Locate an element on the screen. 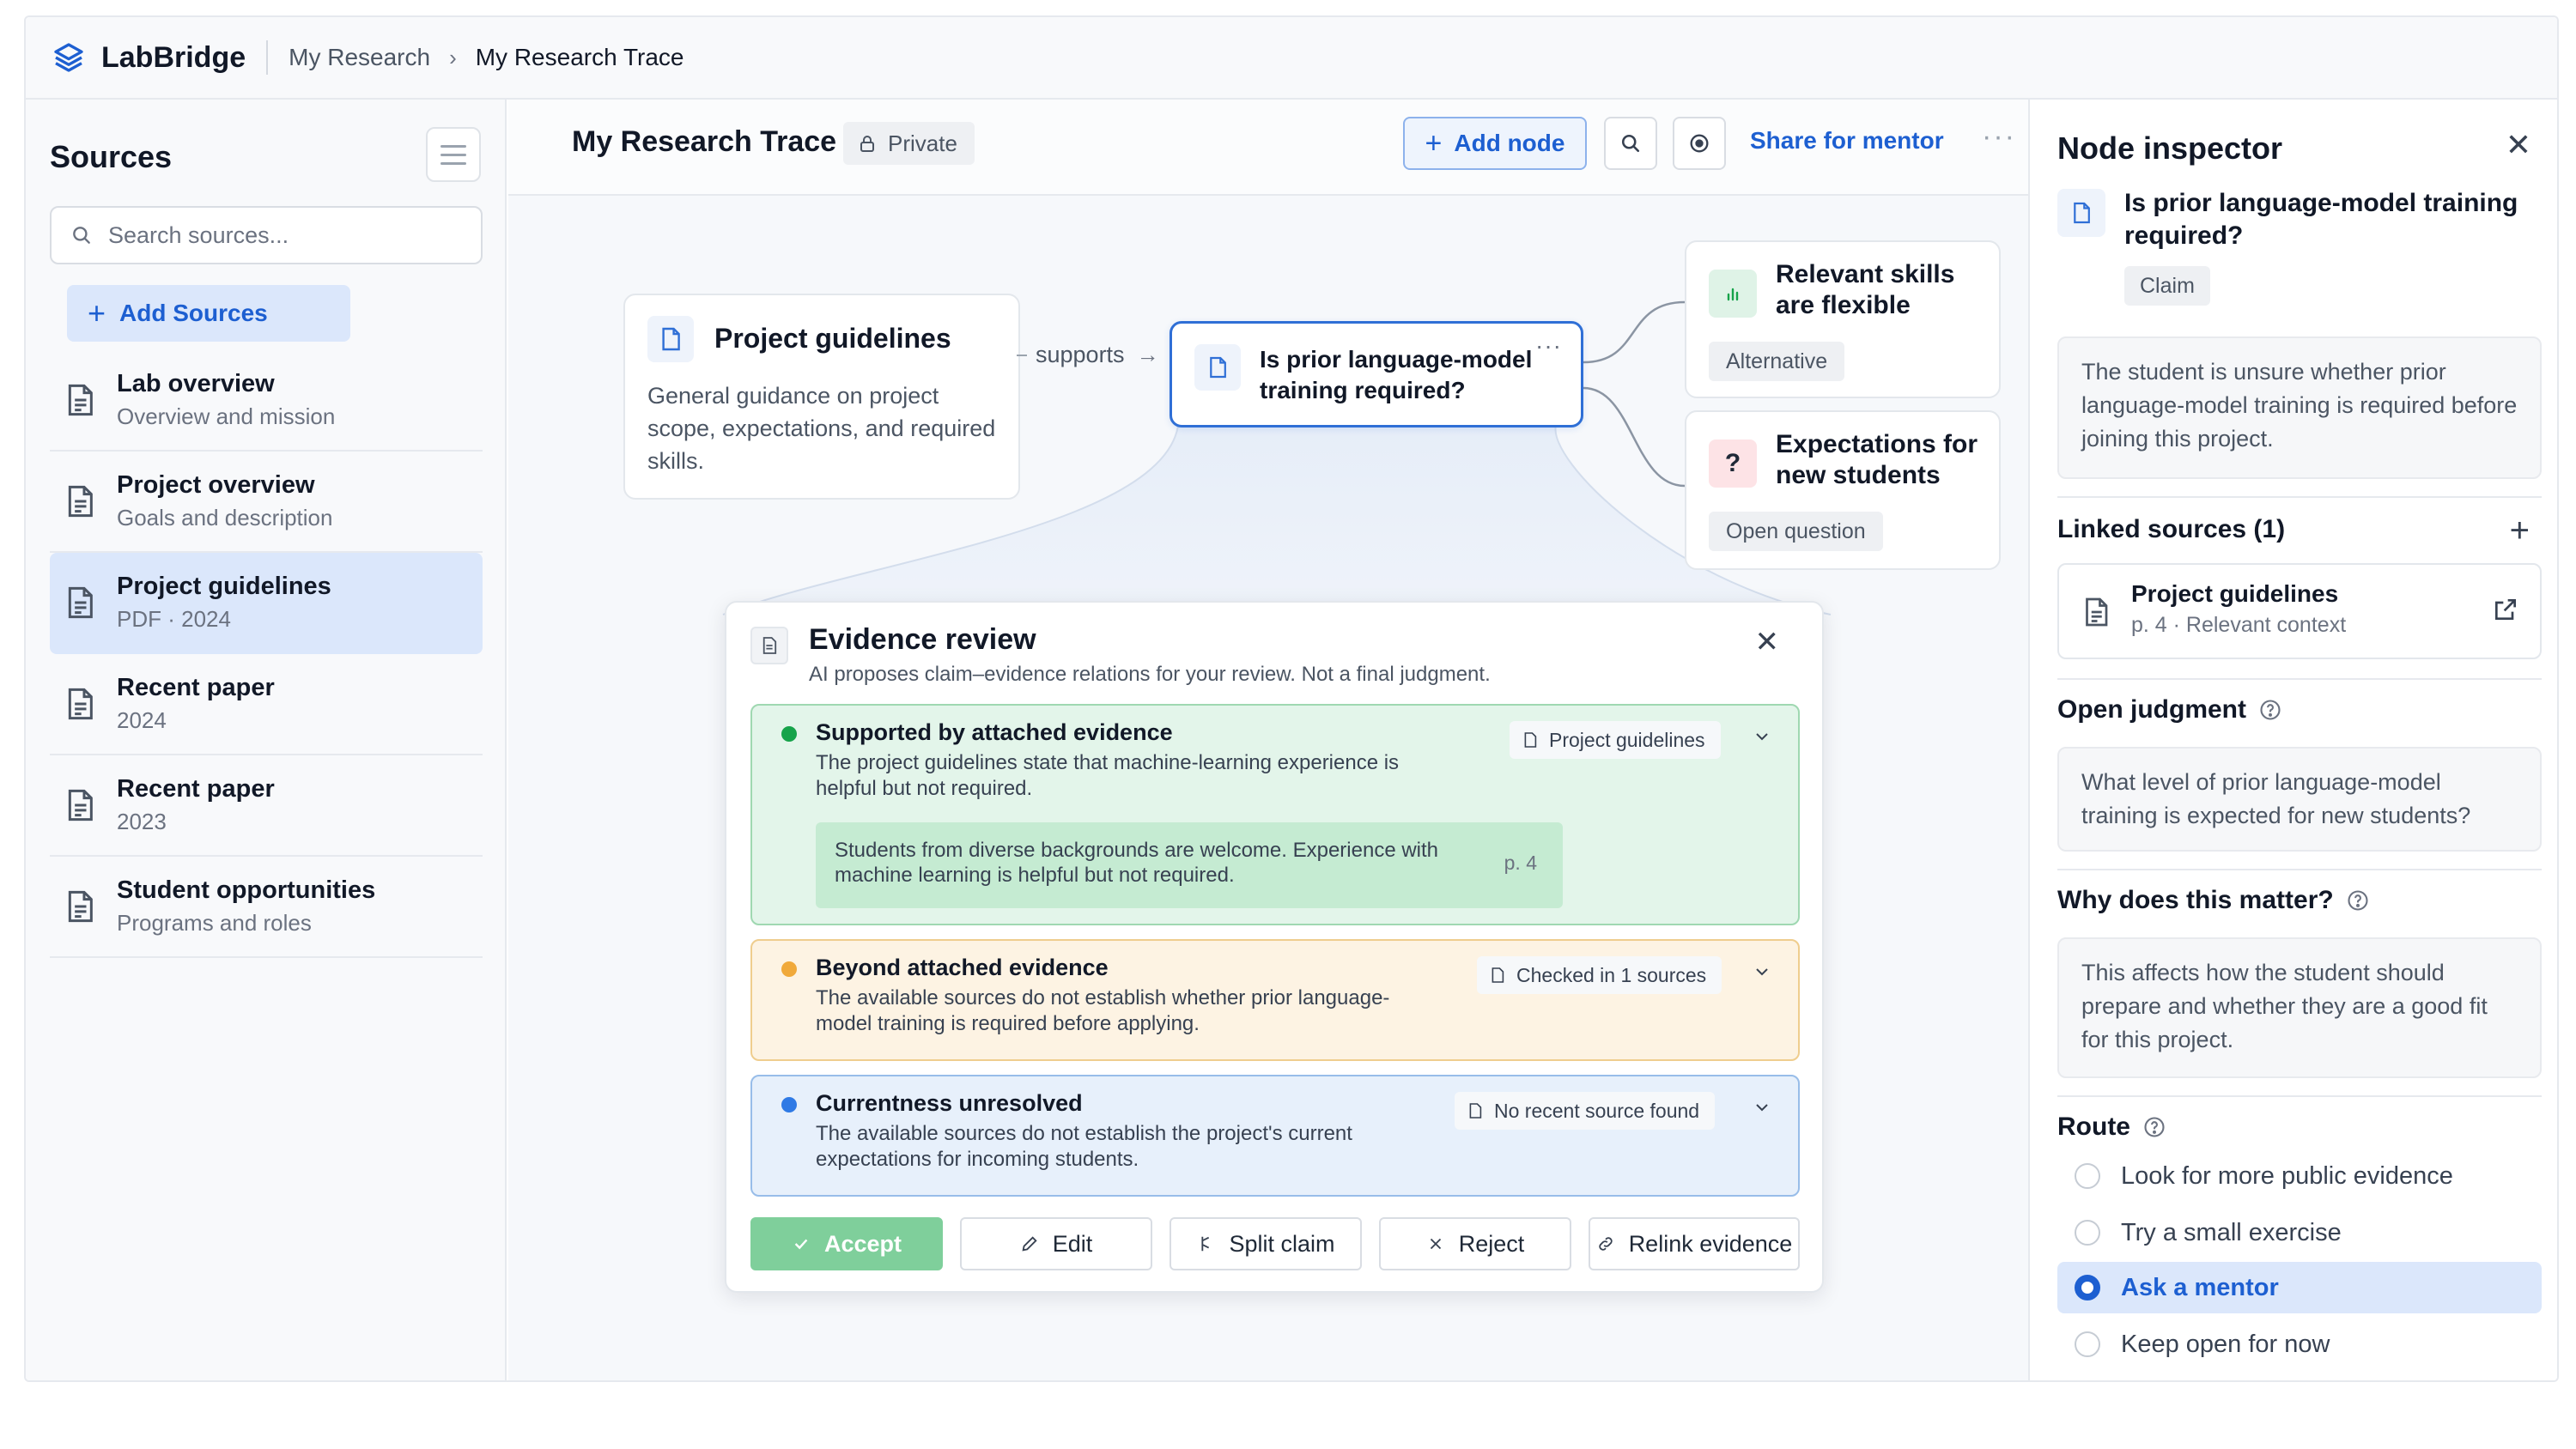 The height and width of the screenshot is (1449, 2576). layers-logo-icon is located at coordinates (69, 57).